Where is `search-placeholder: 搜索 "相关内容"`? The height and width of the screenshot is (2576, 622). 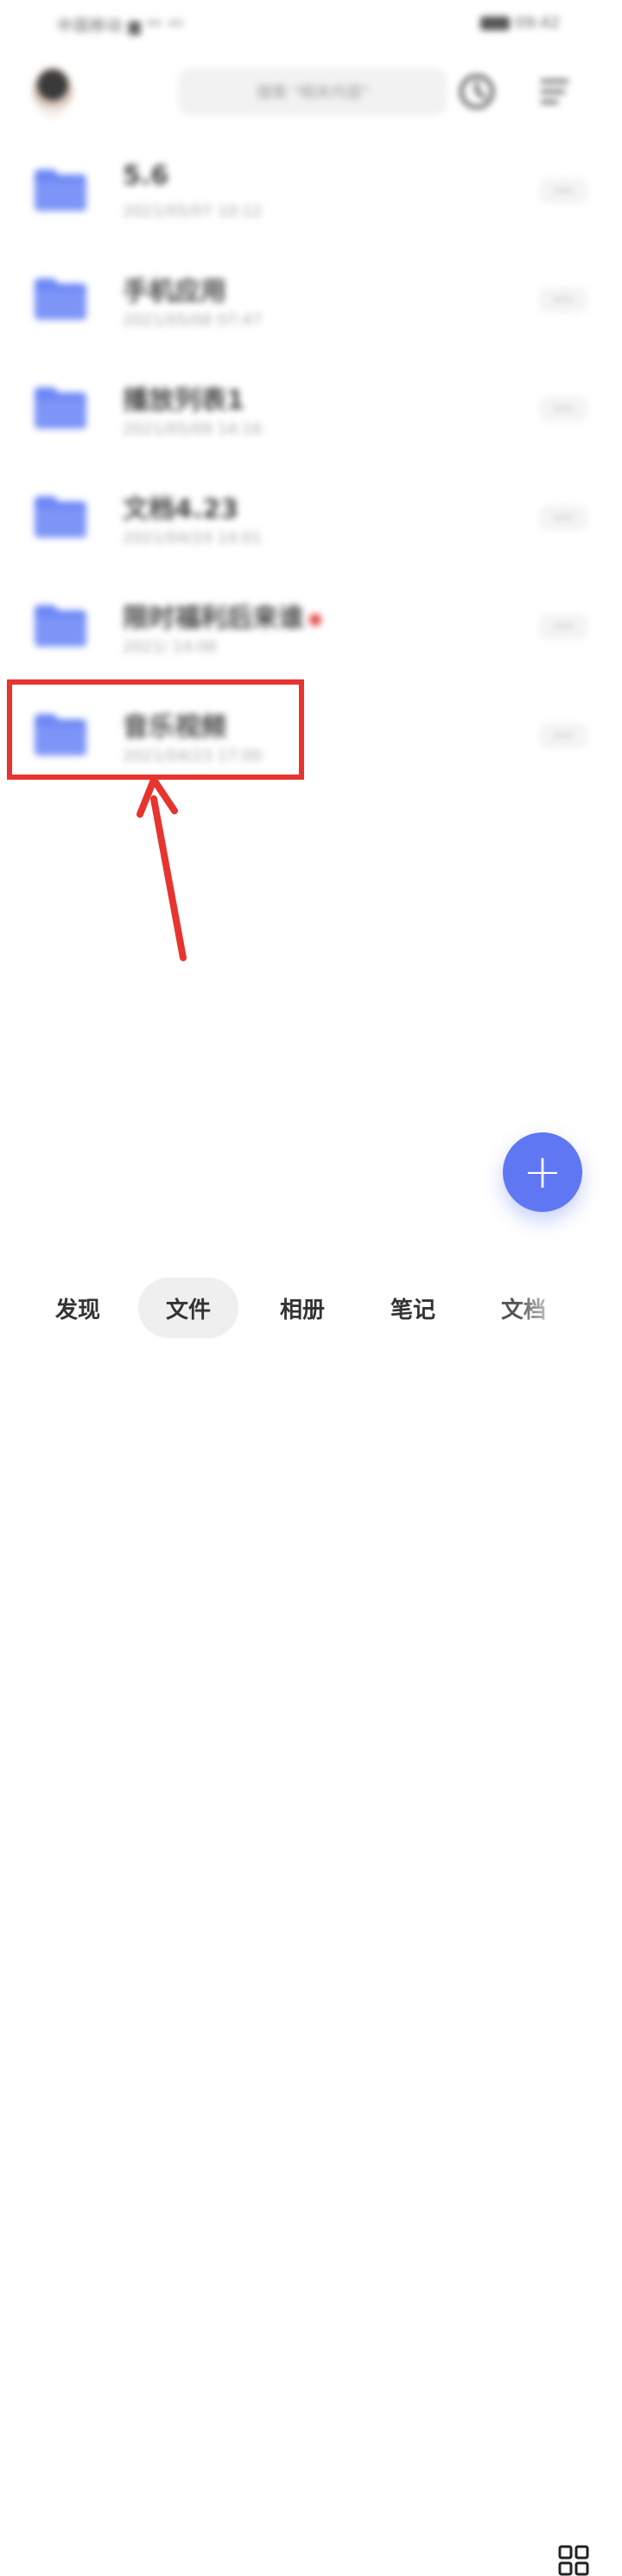
search-placeholder: 搜索 "相关内容" is located at coordinates (313, 93).